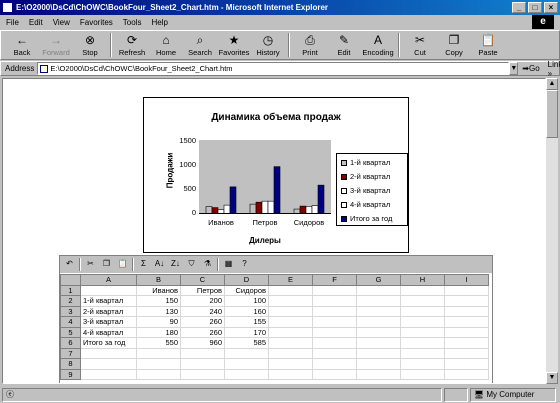 The height and width of the screenshot is (403, 560). Describe the element at coordinates (108, 322) in the screenshot. I see `cell: 3-й квартал` at that location.